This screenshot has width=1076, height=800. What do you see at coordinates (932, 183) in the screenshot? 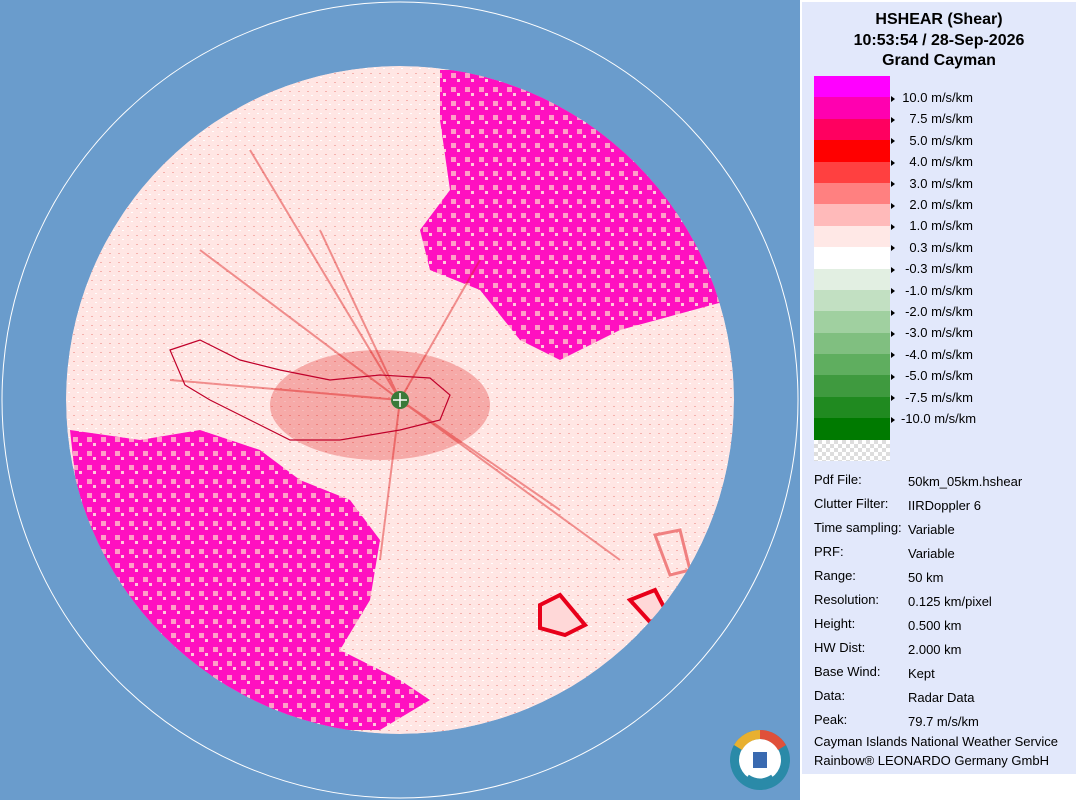
I see `legend-label: 3.0 m/s/km` at bounding box center [932, 183].